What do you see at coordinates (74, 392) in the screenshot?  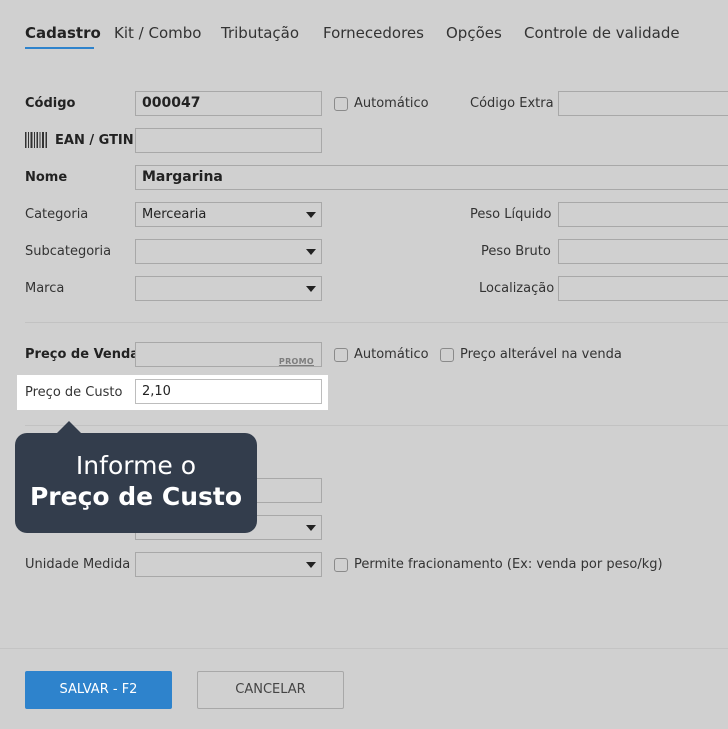 I see `preco-custo-label: Preço de Custo` at bounding box center [74, 392].